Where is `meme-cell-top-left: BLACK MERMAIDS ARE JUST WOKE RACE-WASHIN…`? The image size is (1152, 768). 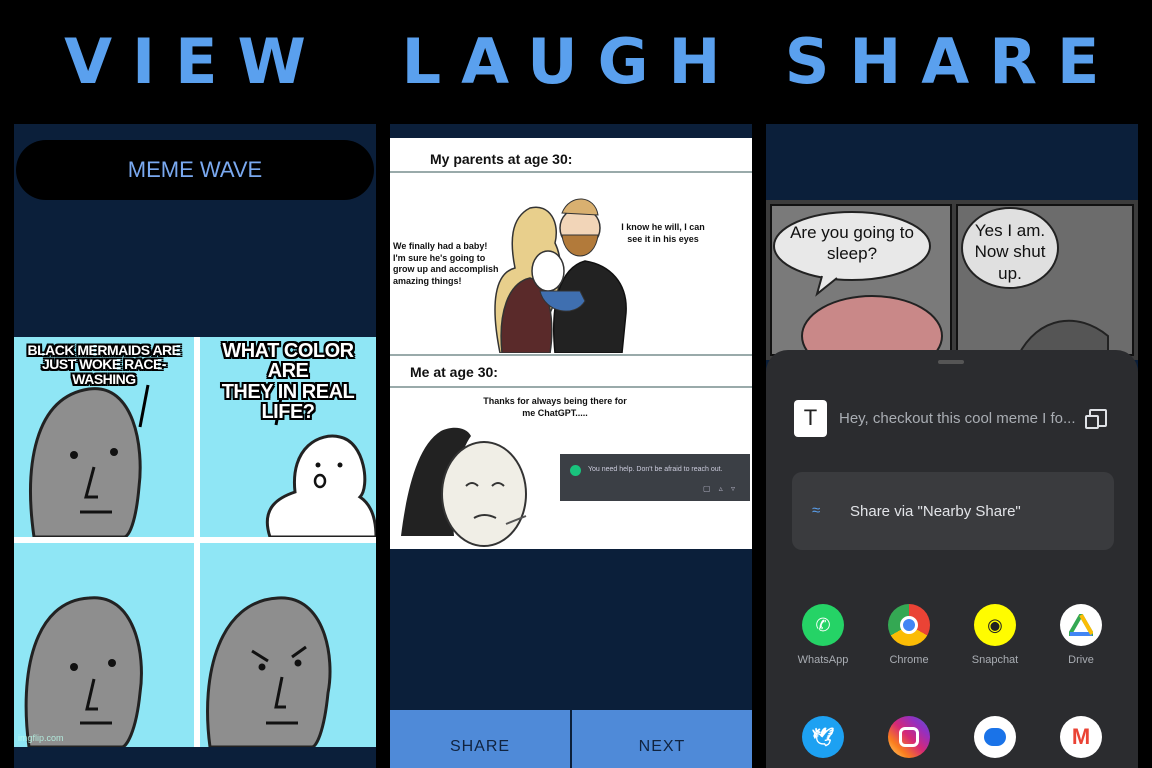 meme-cell-top-left: BLACK MERMAIDS ARE JUST WOKE RACE-WASHIN… is located at coordinates (104, 437).